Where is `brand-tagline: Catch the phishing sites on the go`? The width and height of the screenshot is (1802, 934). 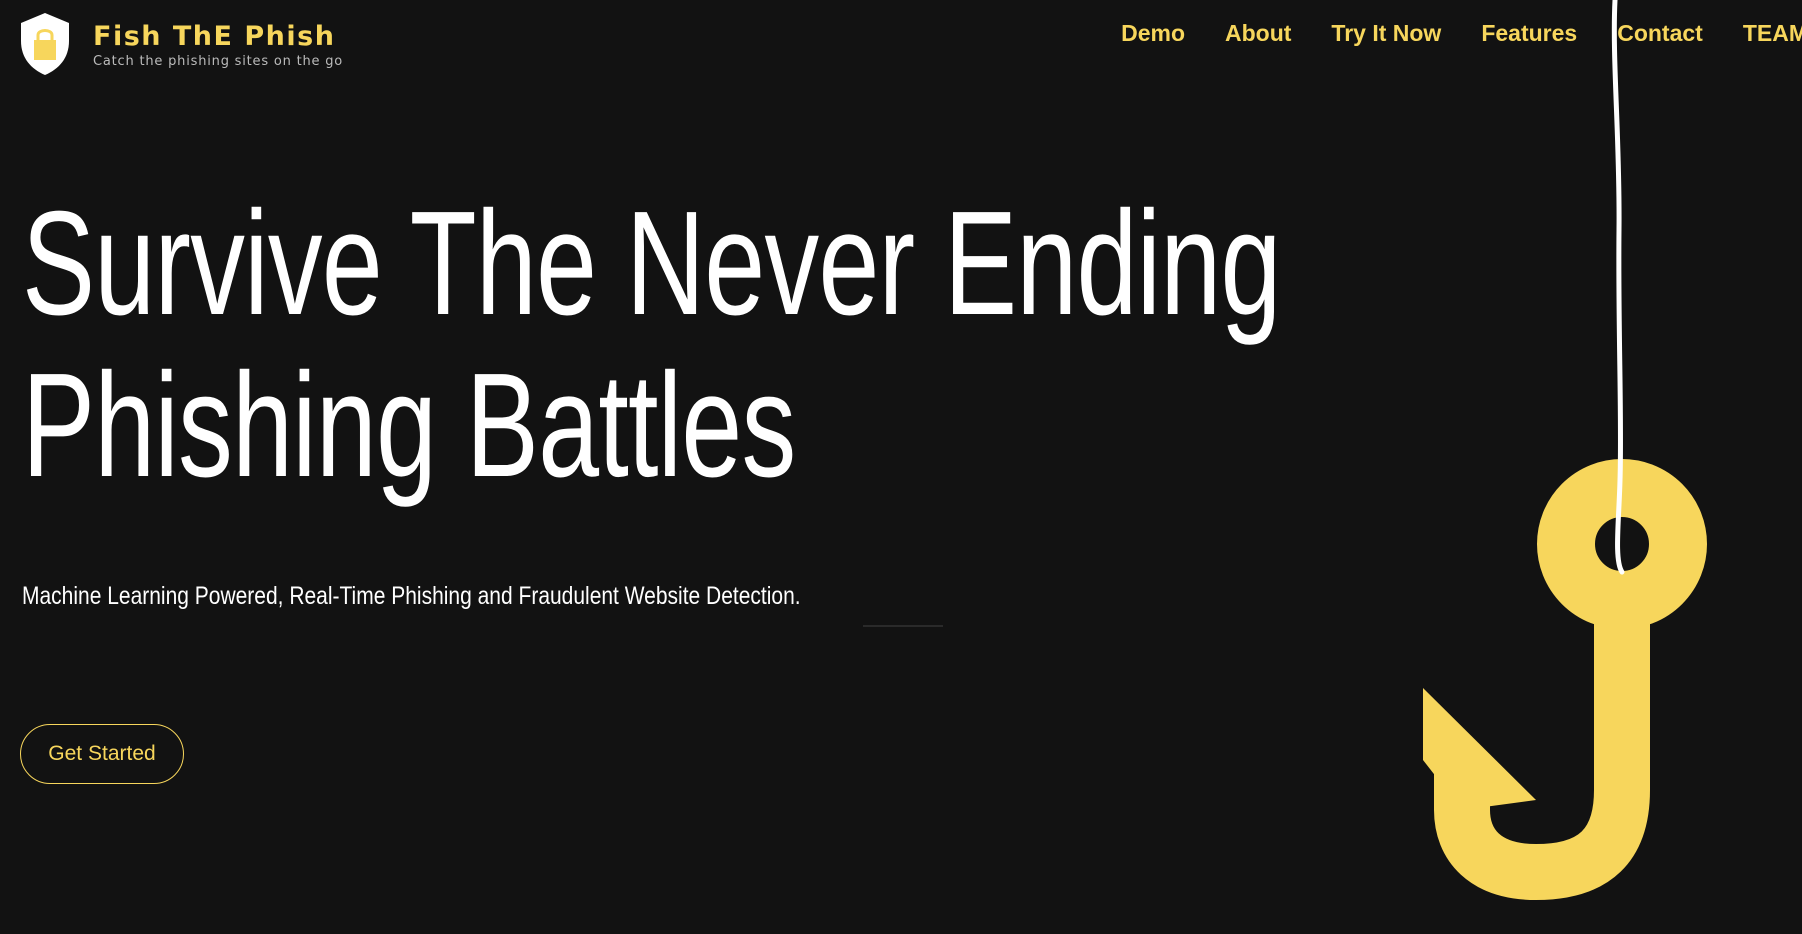
brand-tagline: Catch the phishing sites on the go is located at coordinates (218, 61).